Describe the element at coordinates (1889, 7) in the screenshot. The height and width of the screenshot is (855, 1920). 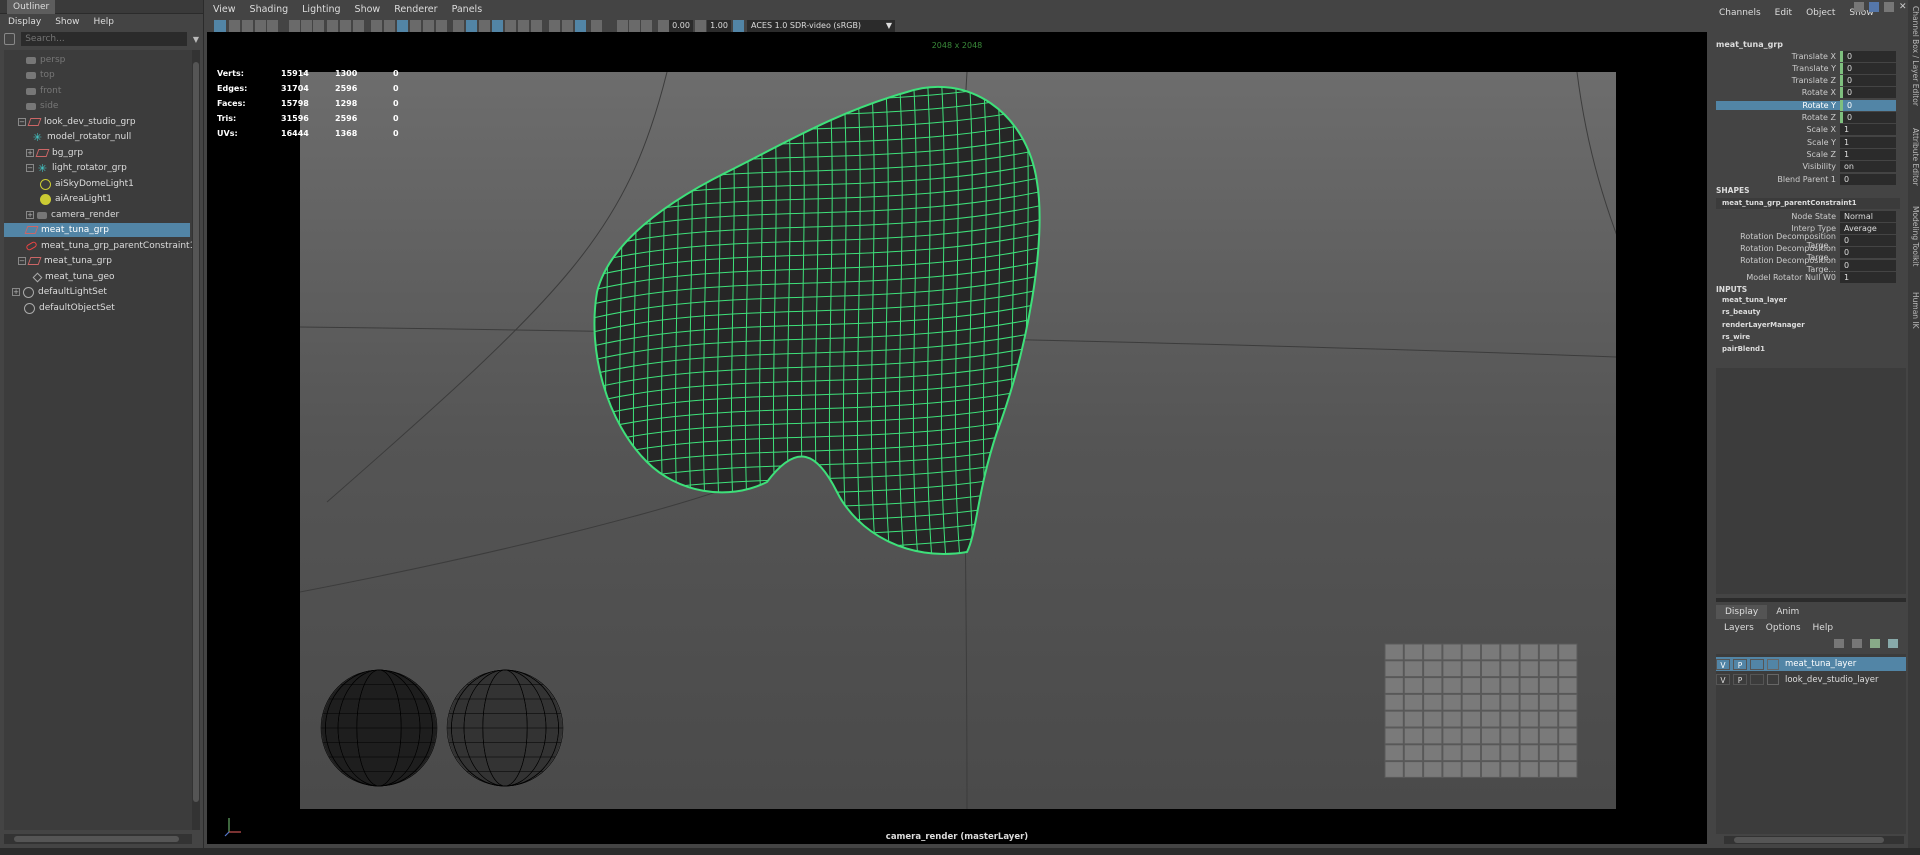
I see `tool-settings-icon` at that location.